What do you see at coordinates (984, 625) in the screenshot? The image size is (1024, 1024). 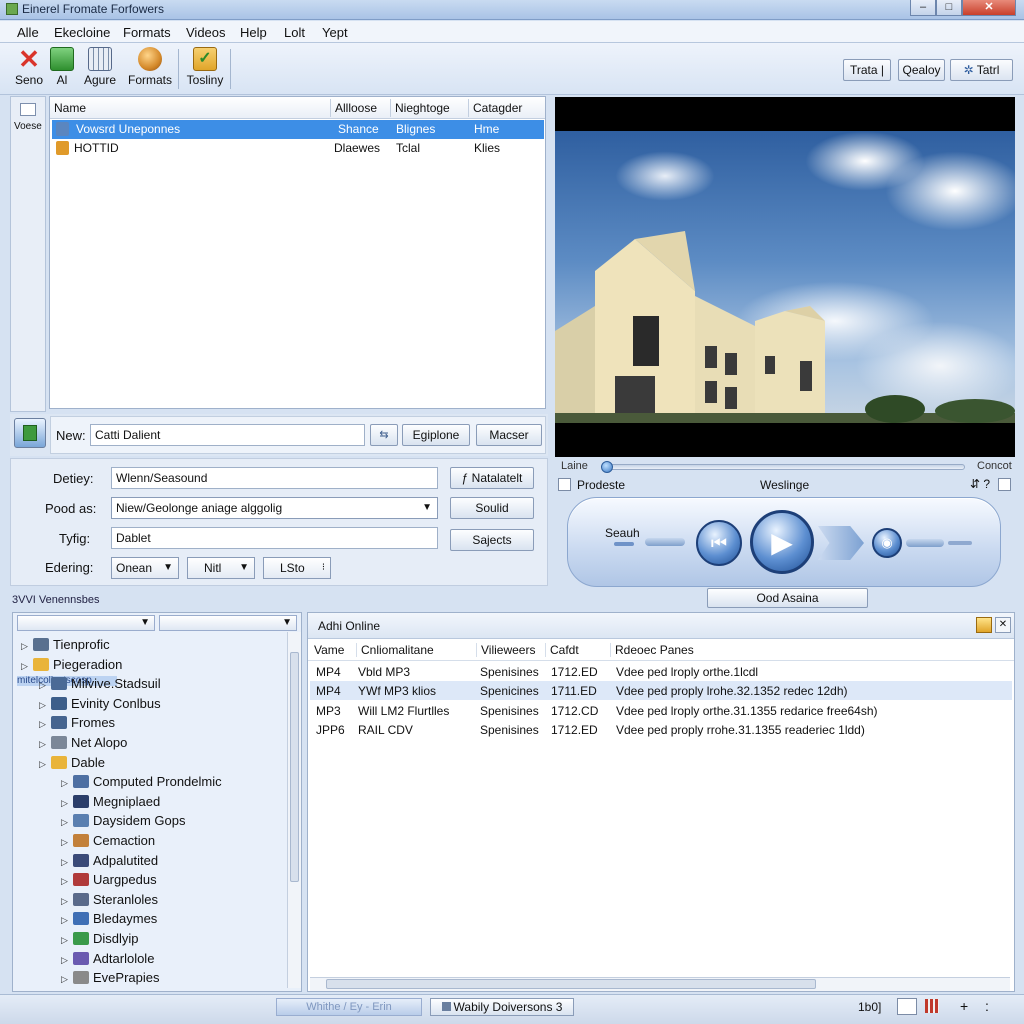 I see `star-icon` at bounding box center [984, 625].